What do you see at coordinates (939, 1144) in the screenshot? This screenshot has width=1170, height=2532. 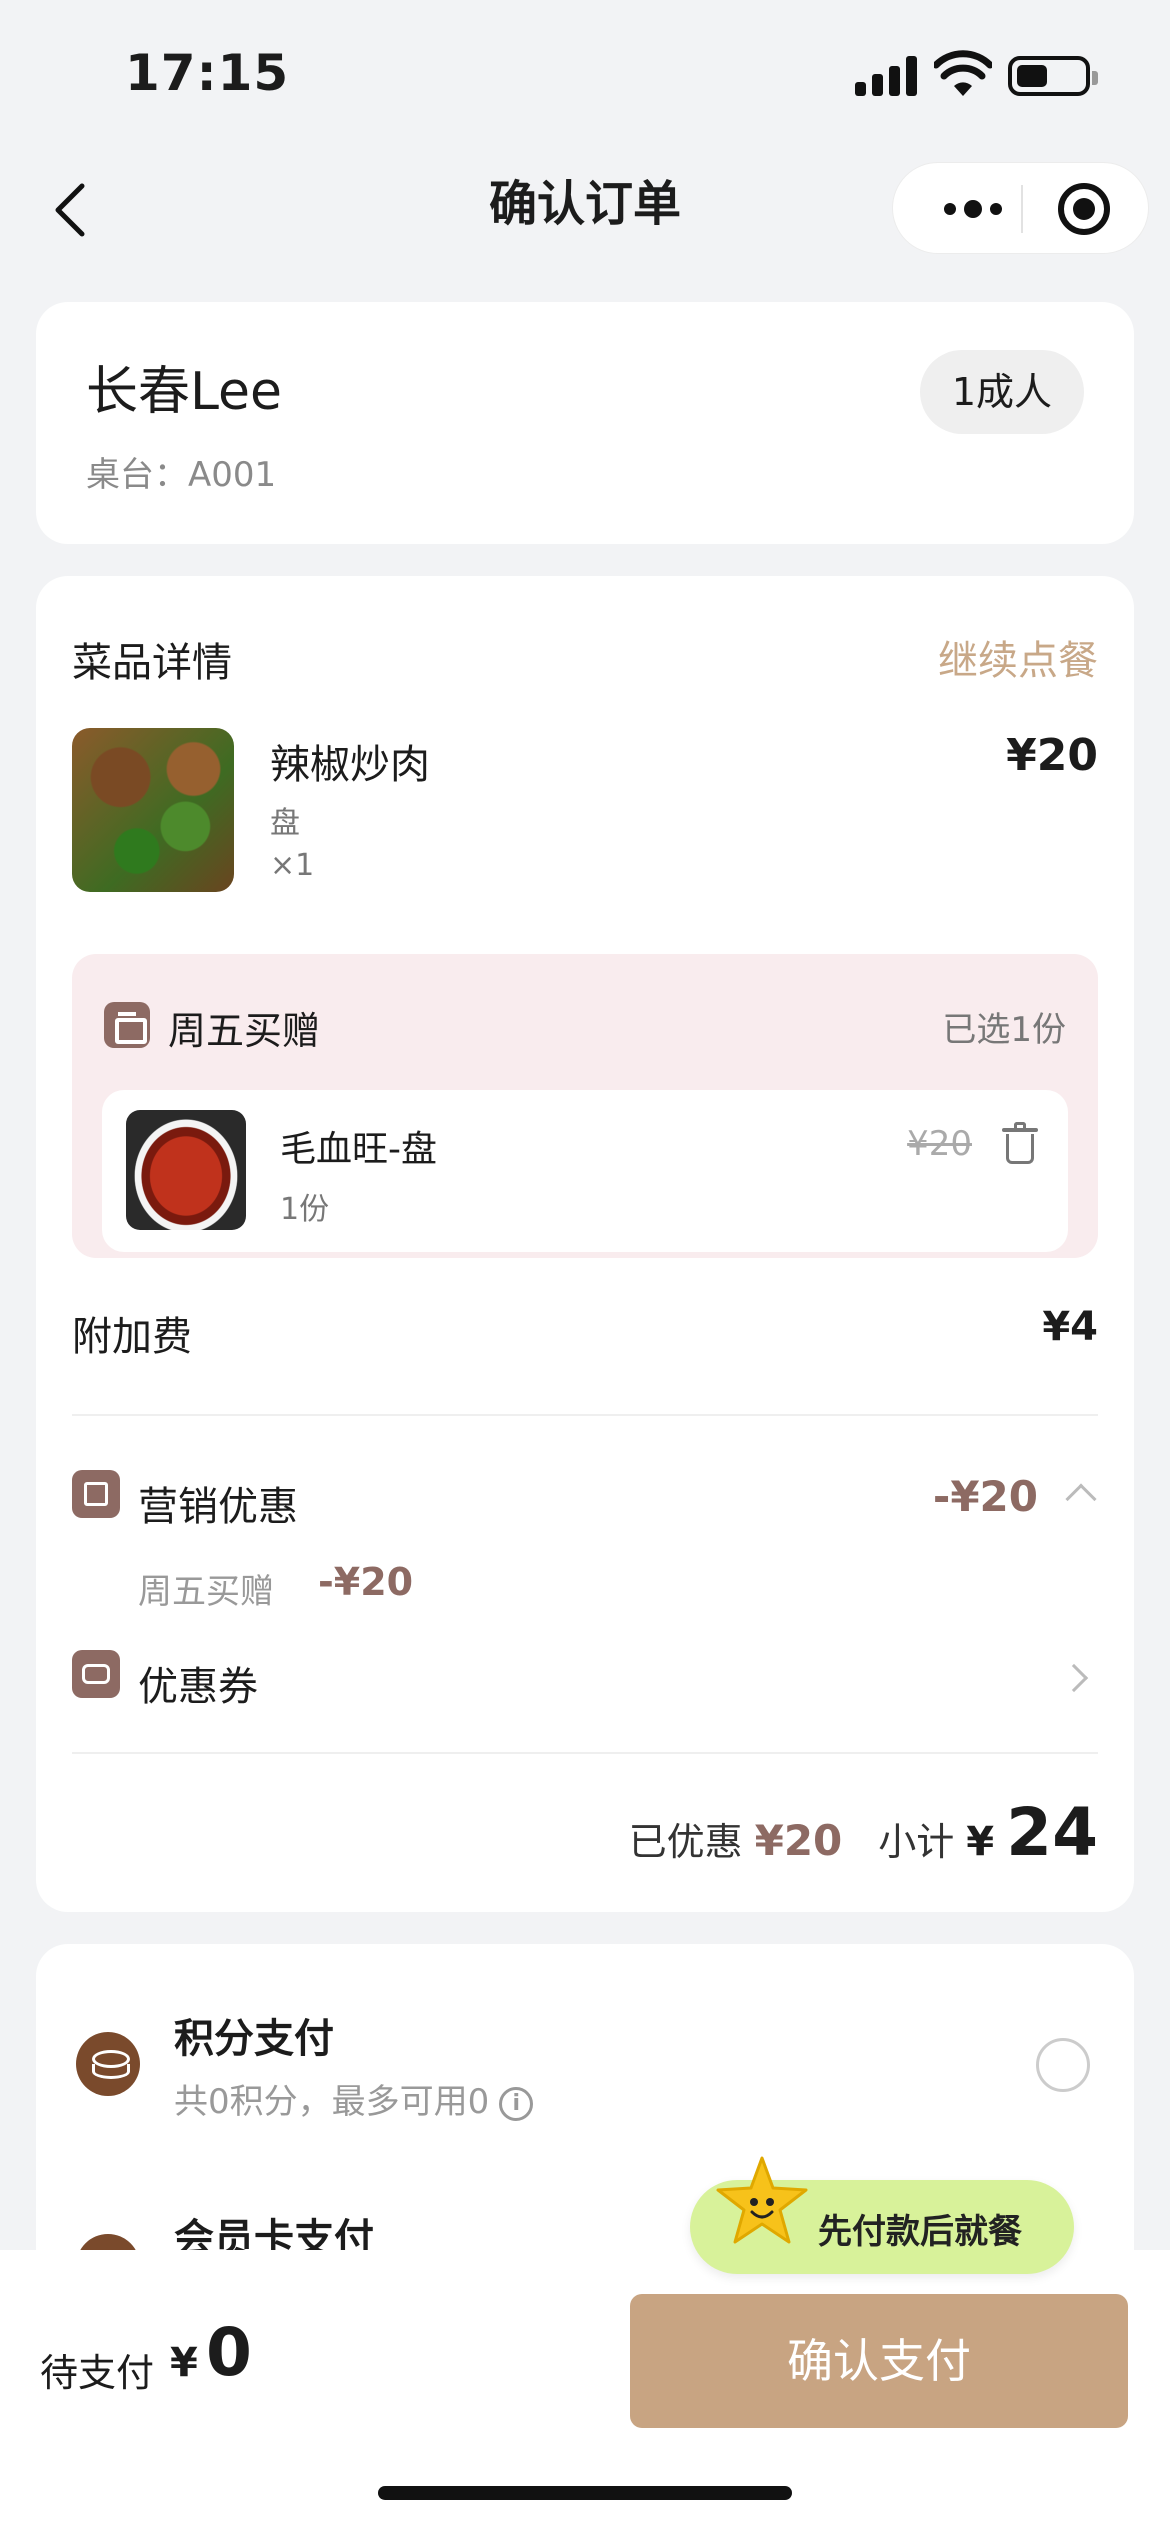 I see `gift-original-price: ¥20` at bounding box center [939, 1144].